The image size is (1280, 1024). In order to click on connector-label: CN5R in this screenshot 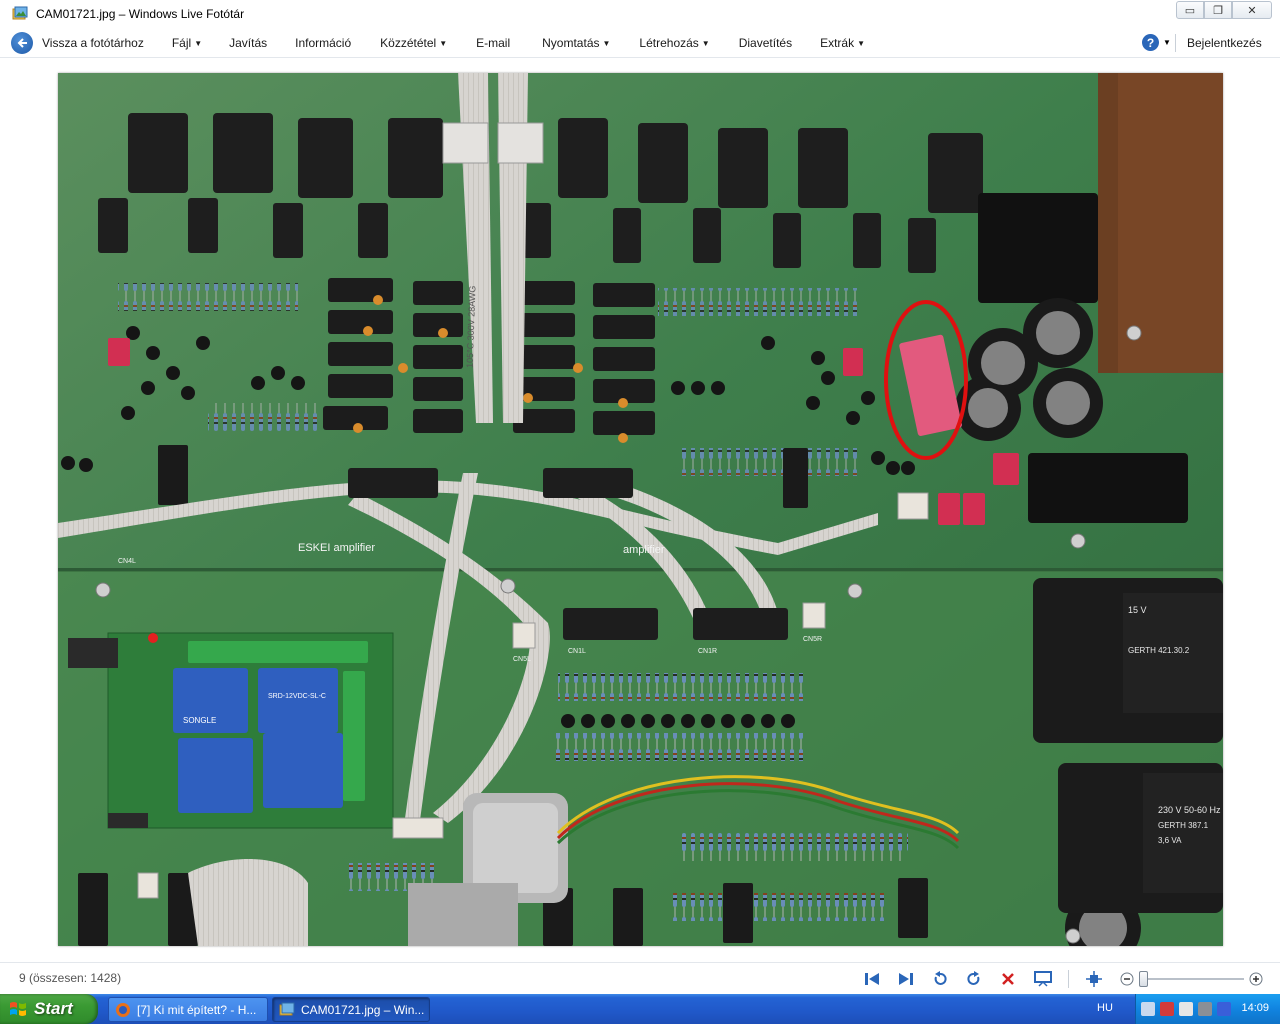, I will do `click(812, 639)`.